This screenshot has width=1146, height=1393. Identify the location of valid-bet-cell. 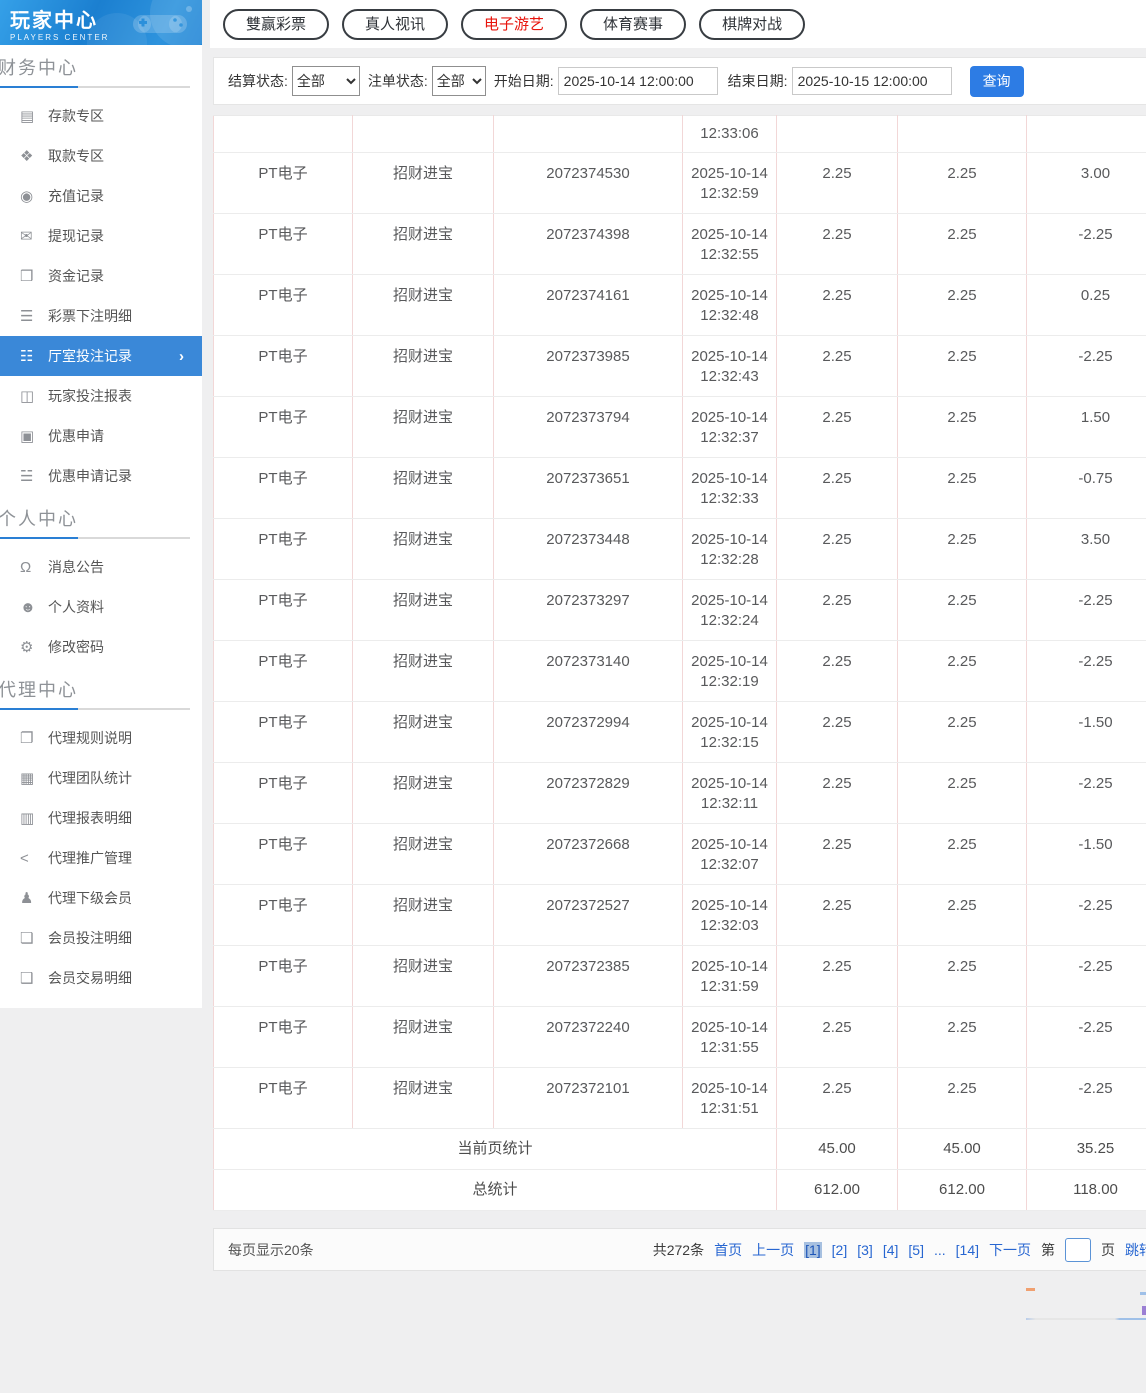
(962, 134).